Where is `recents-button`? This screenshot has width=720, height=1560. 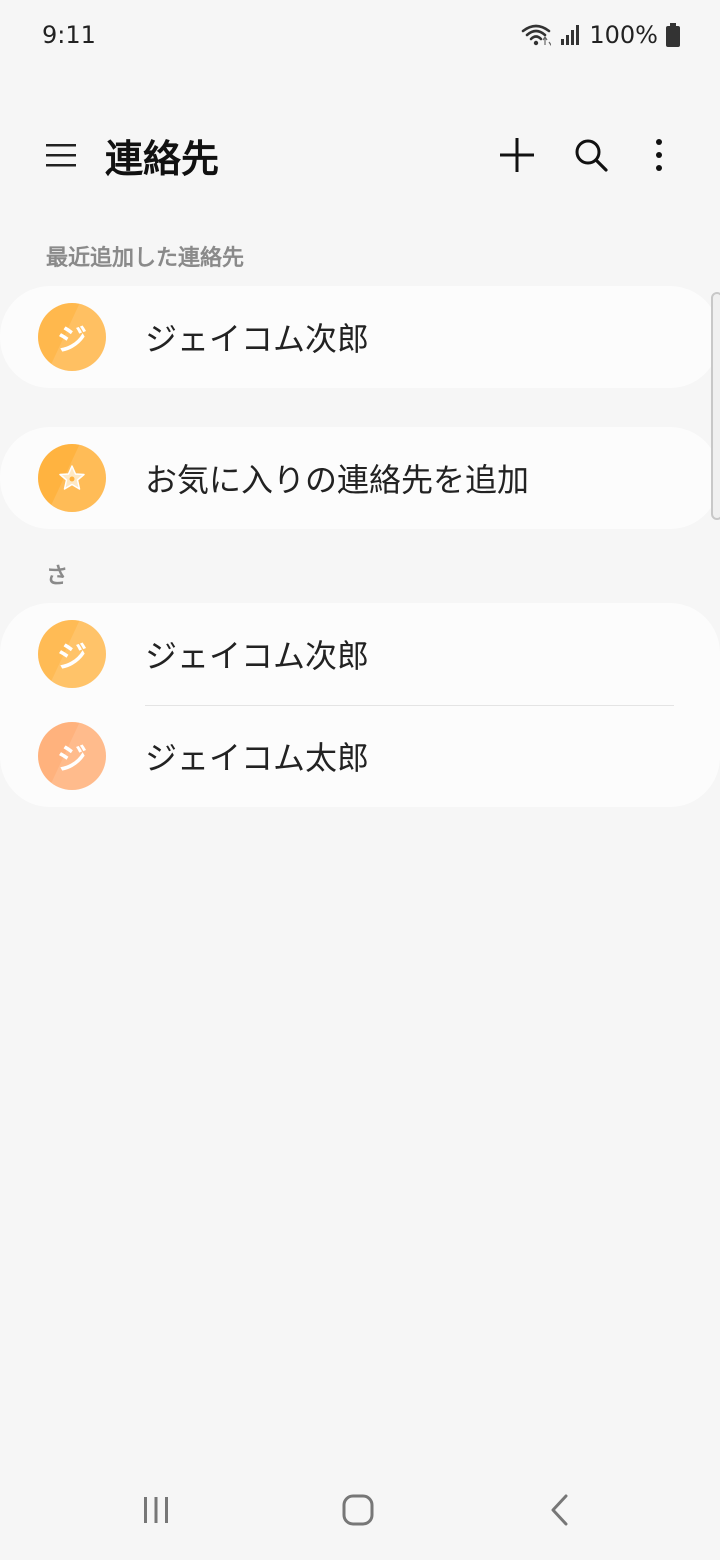
recents-button is located at coordinates (156, 1510).